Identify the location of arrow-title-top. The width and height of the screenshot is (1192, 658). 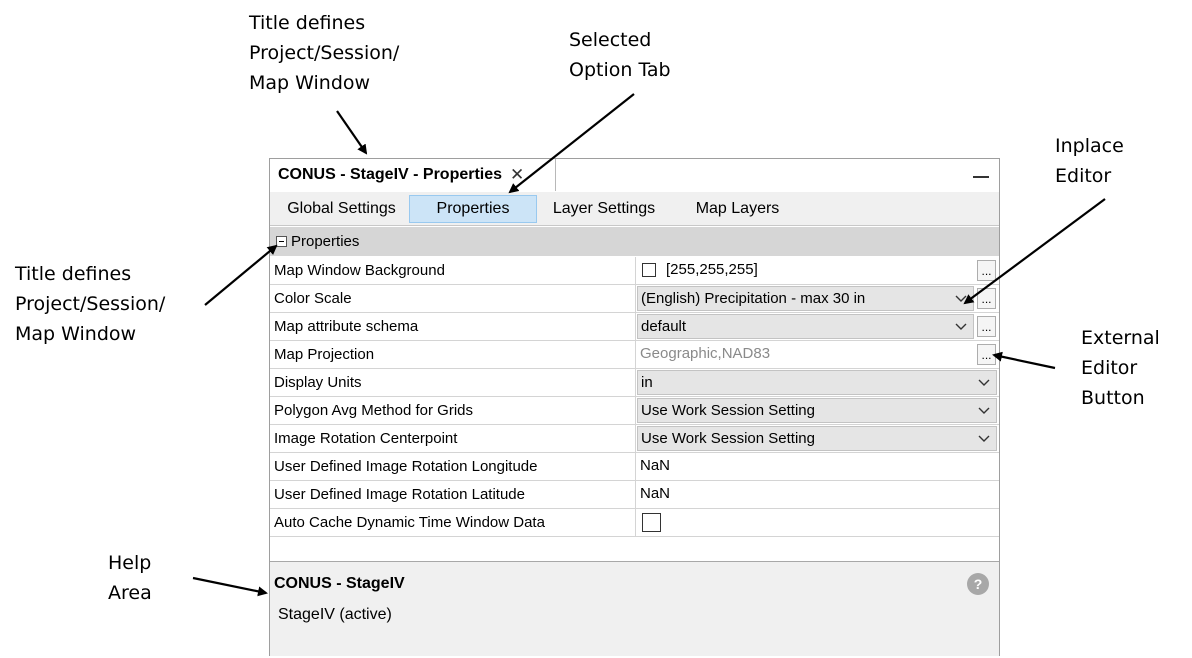
(352, 132).